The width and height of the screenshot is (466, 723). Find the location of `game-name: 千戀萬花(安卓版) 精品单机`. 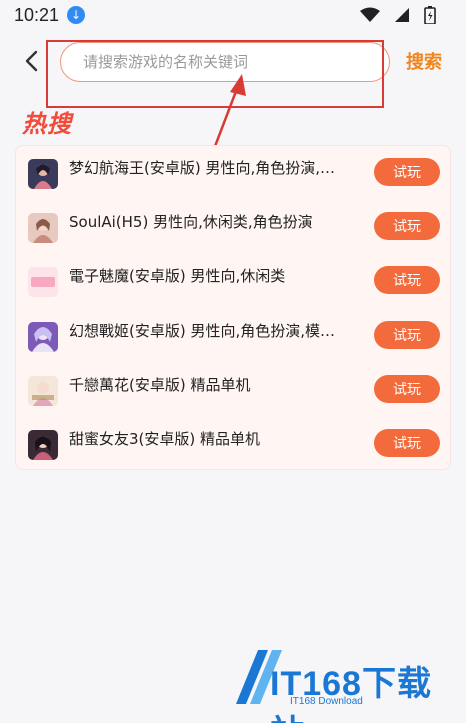

game-name: 千戀萬花(安卓版) 精品单机 is located at coordinates (160, 385).